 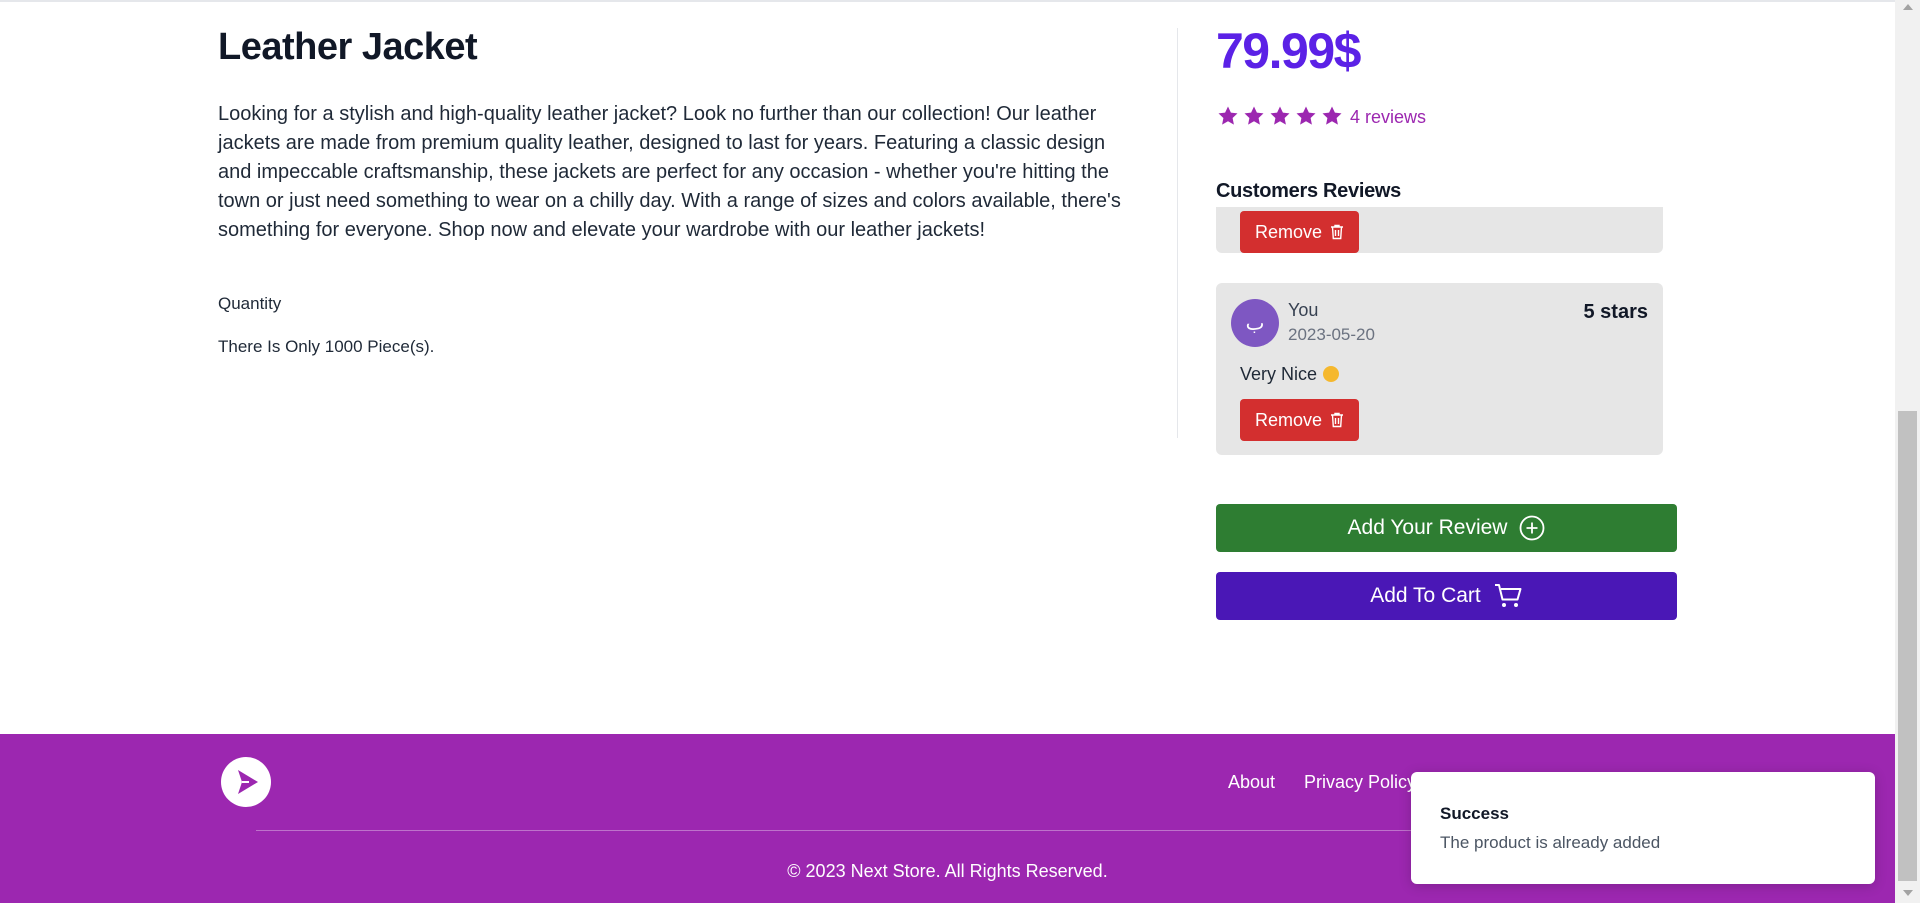 I want to click on cart-icon, so click(x=1508, y=595).